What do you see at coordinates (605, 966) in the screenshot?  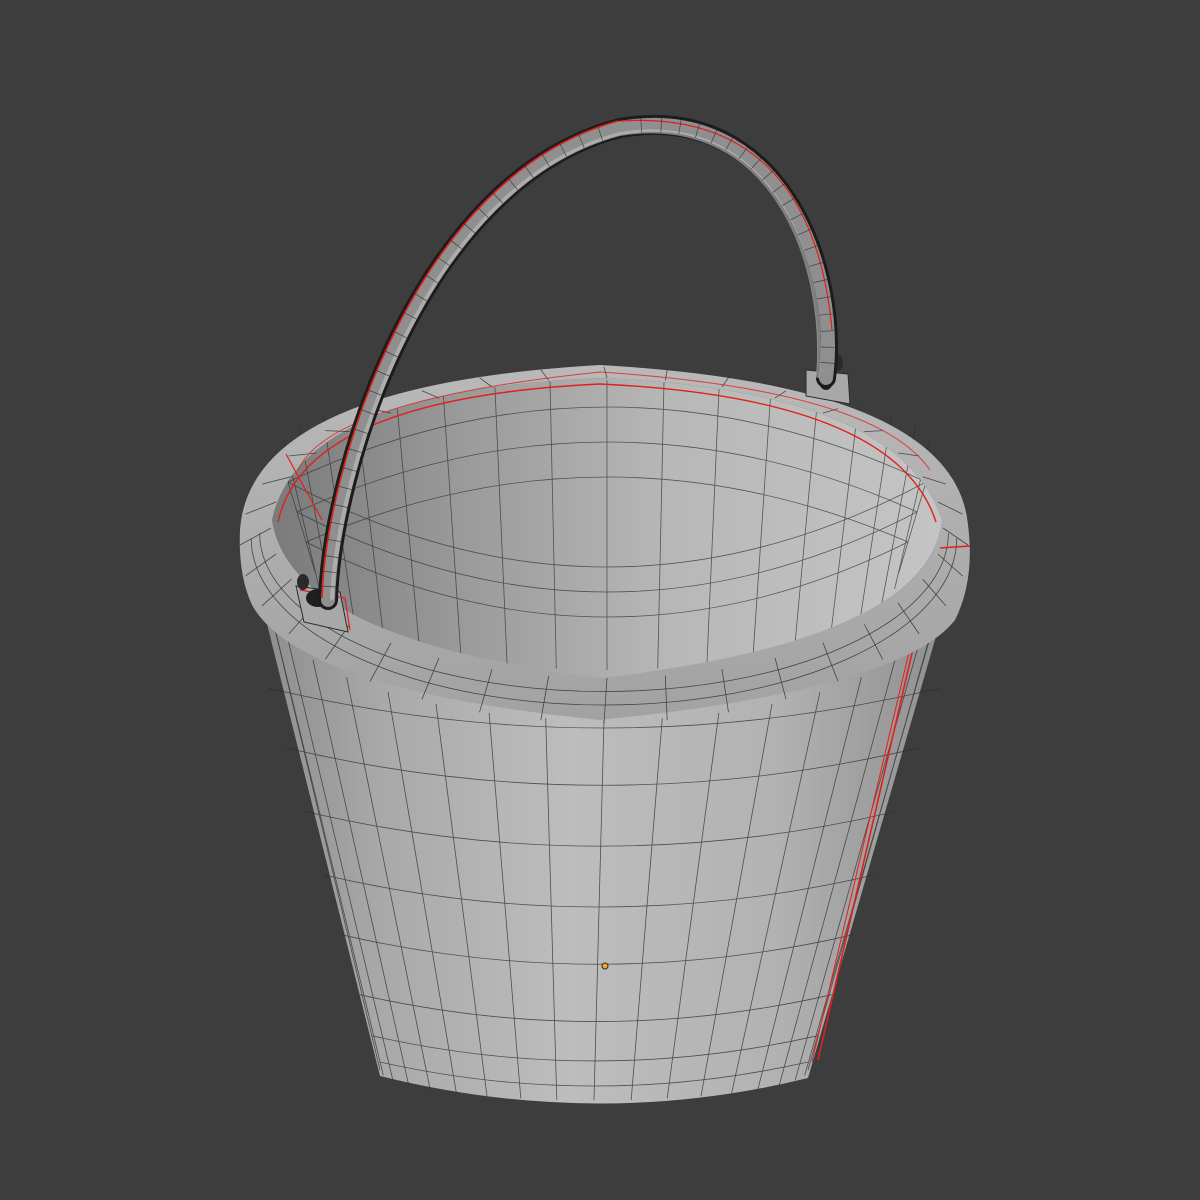 I see `object-origin-point` at bounding box center [605, 966].